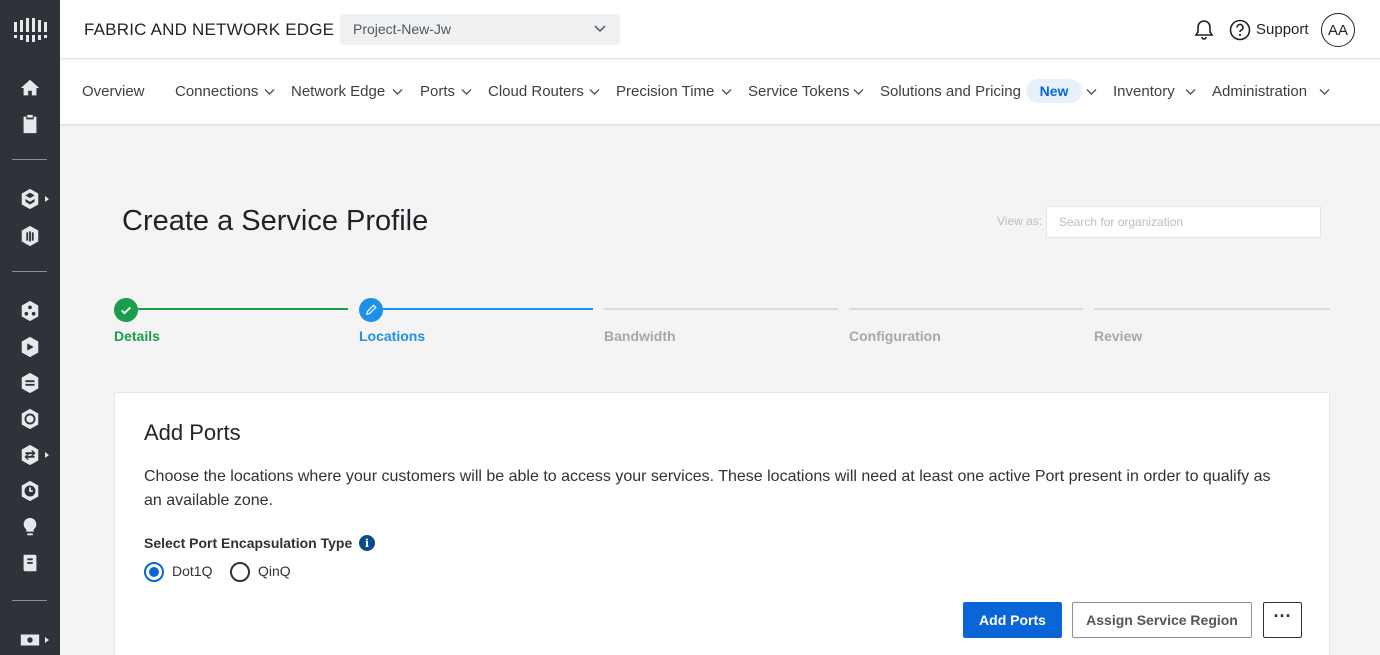  Describe the element at coordinates (30, 347) in the screenshot. I see `router-icon` at that location.